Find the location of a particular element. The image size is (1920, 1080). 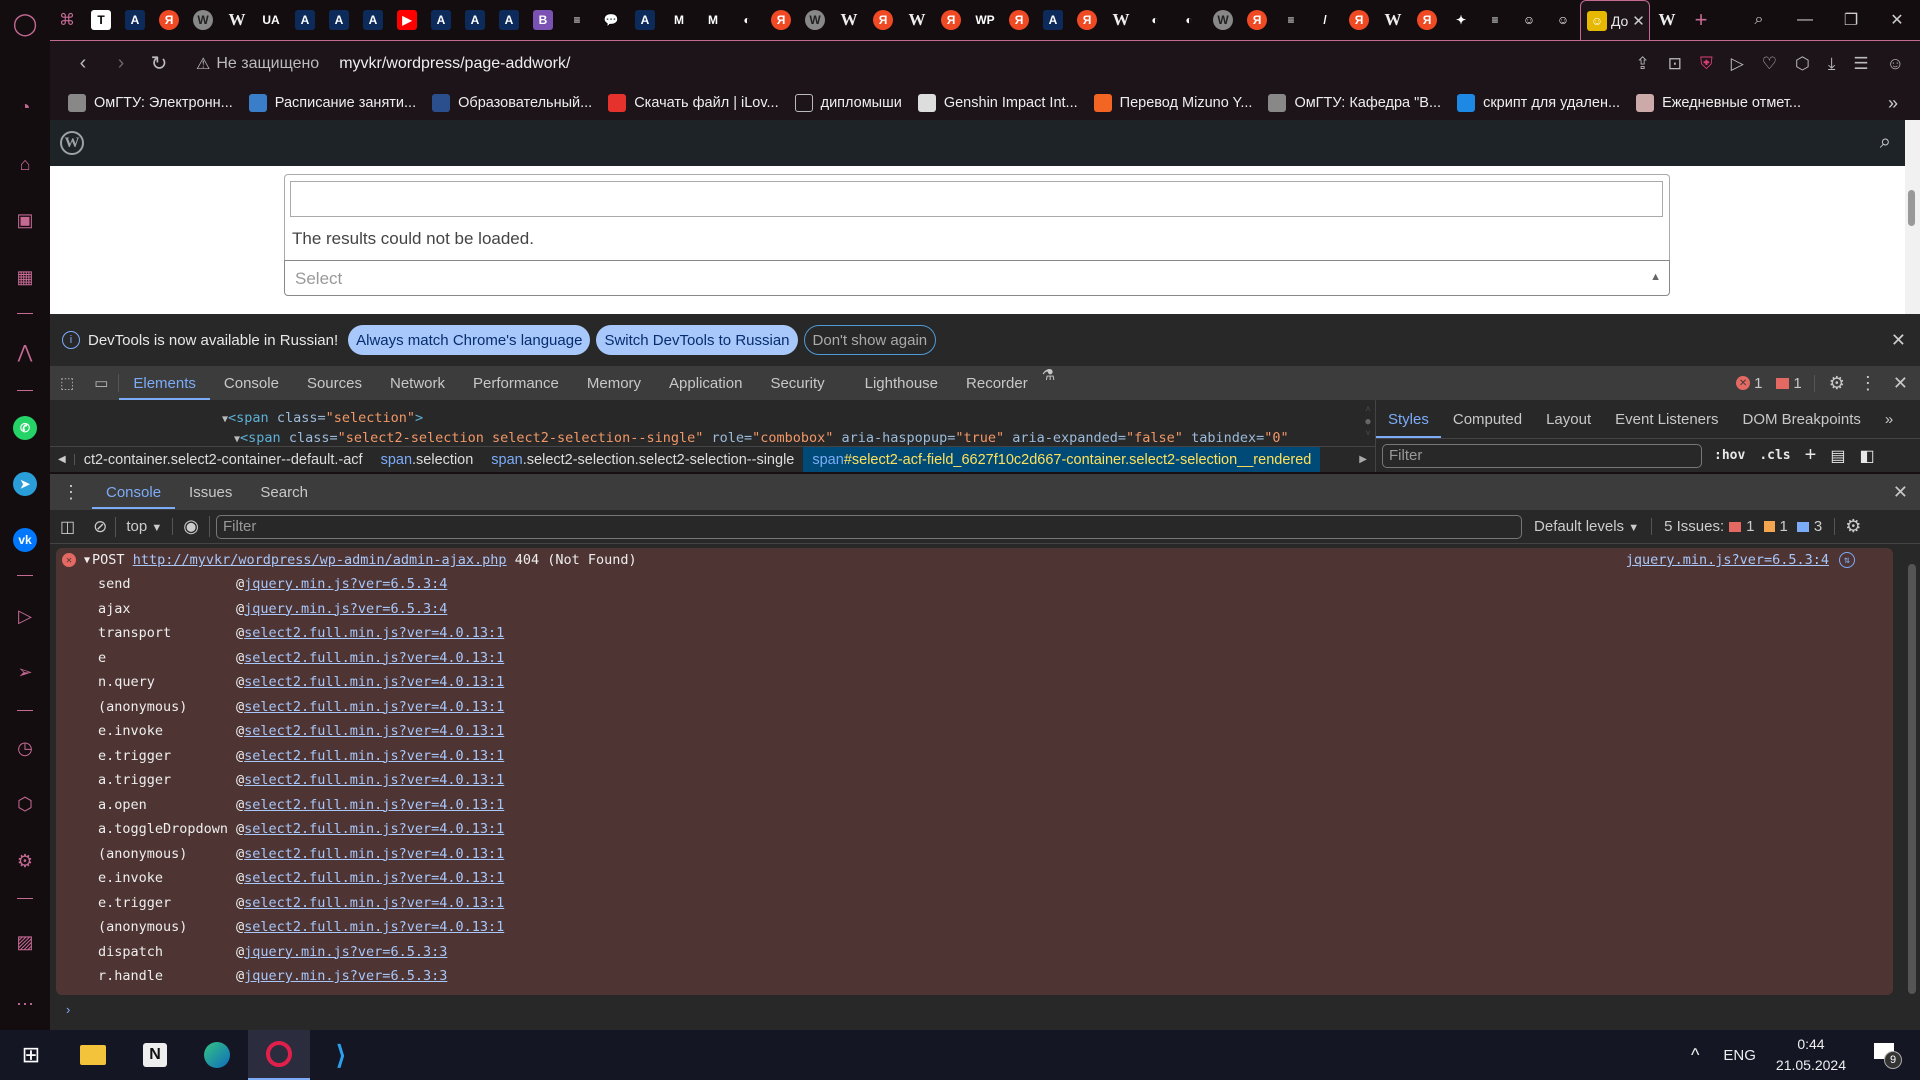

pinned-tab: ≡ is located at coordinates (577, 20).